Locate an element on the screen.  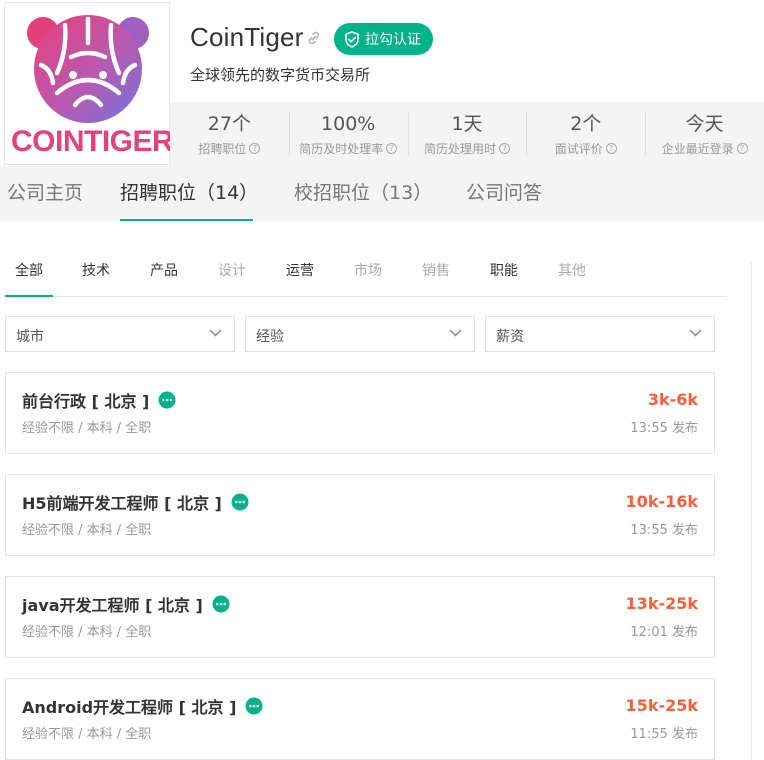
tab-job-openings: 招聘职位（14） is located at coordinates (189, 193).